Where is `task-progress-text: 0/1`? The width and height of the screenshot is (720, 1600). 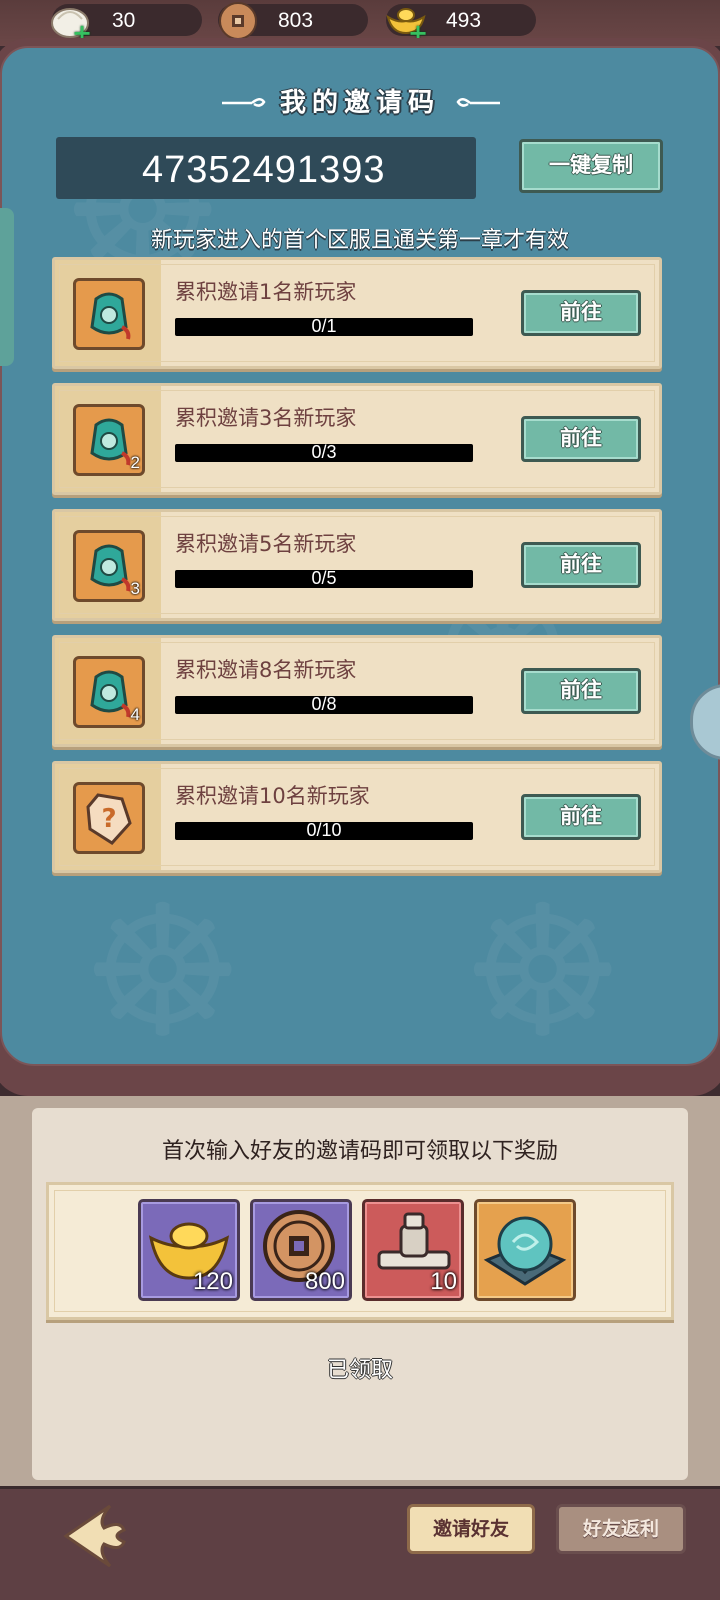
task-progress-text: 0/1 is located at coordinates (324, 326).